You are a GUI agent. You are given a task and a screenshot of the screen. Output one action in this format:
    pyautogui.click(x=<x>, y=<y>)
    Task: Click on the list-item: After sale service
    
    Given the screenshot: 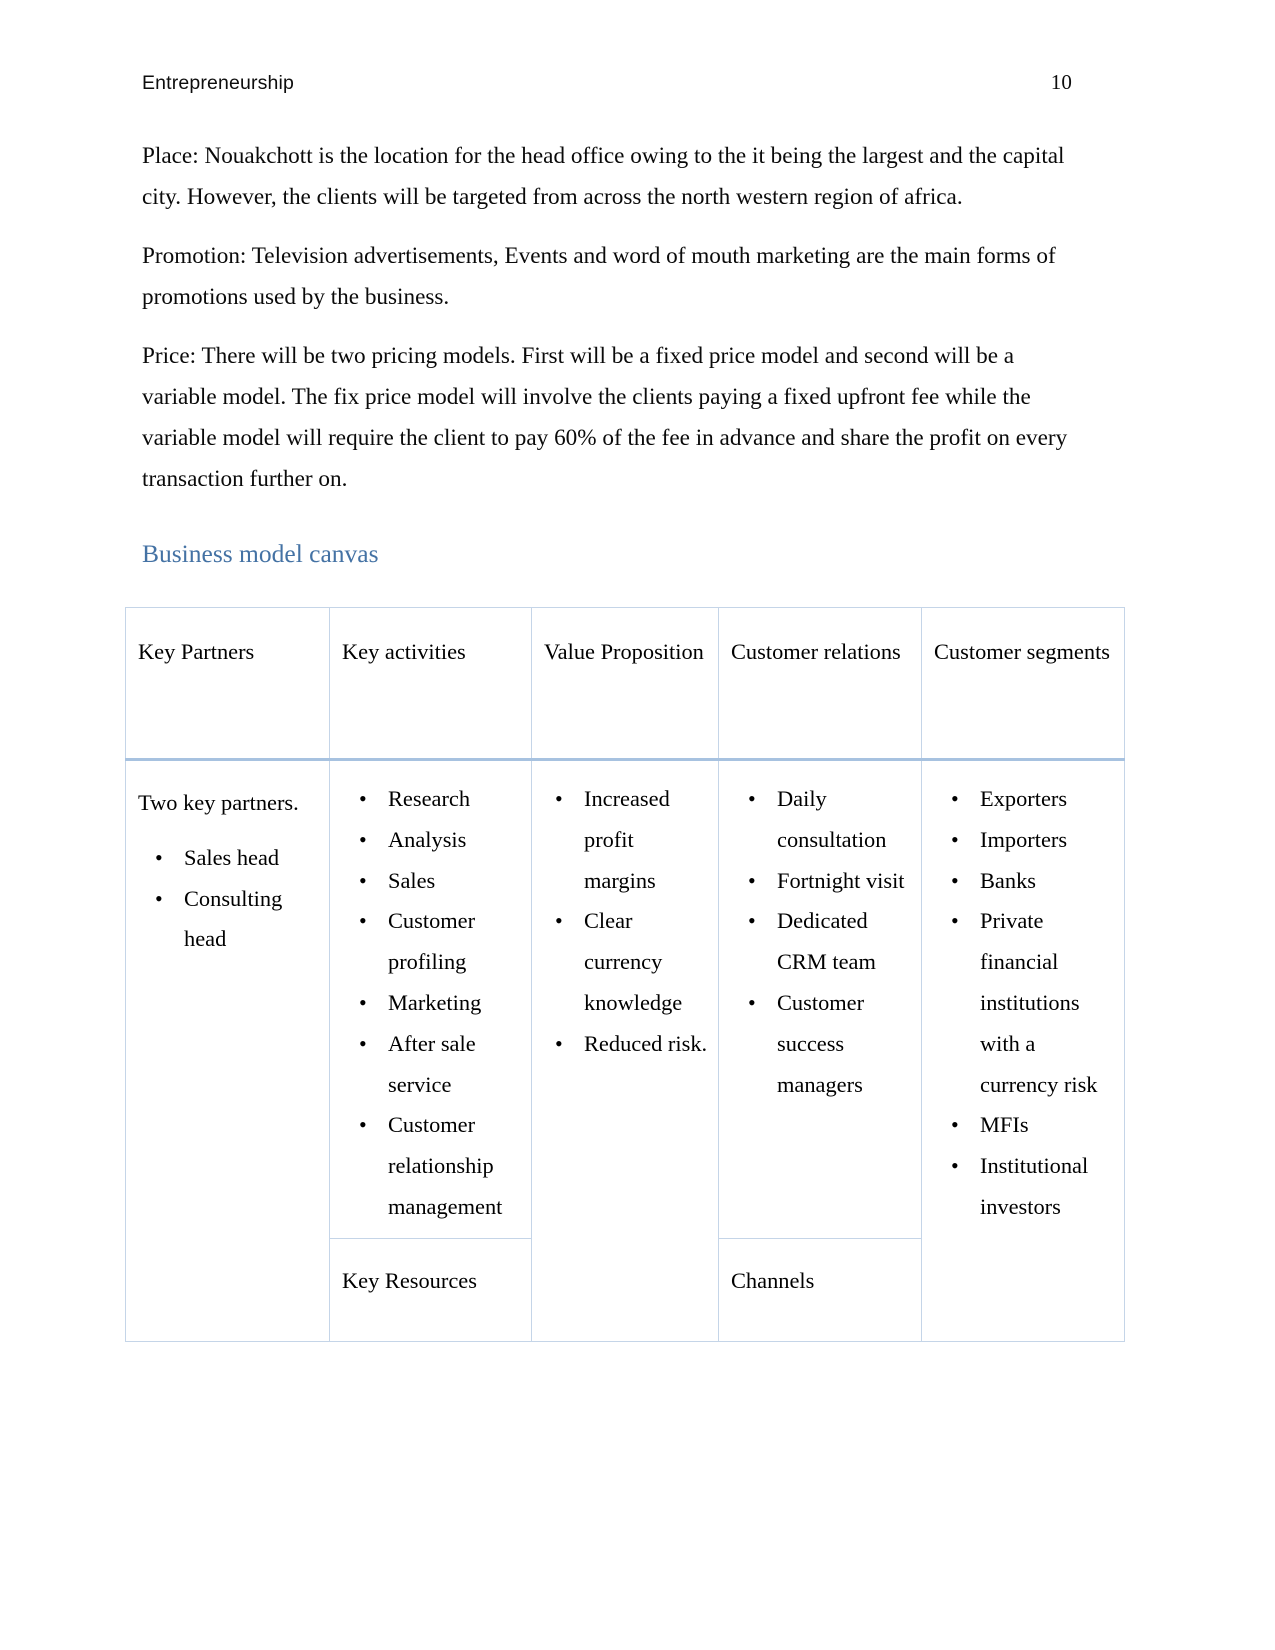 What is the action you would take?
    pyautogui.click(x=441, y=1065)
    